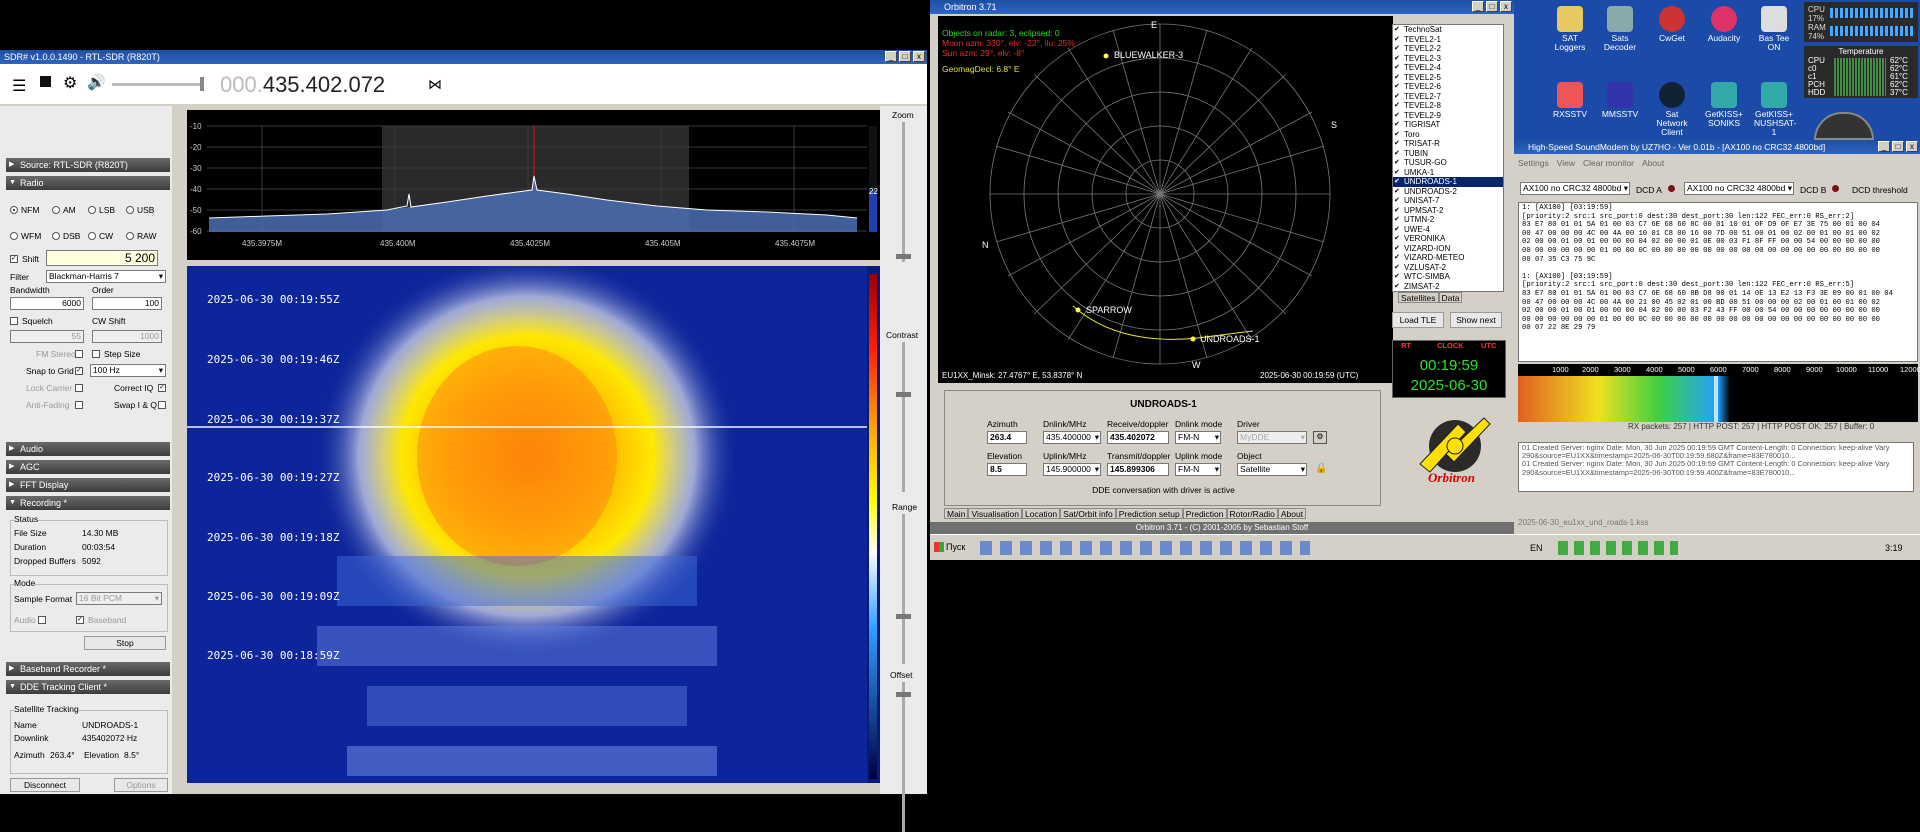  What do you see at coordinates (1418, 320) in the screenshot?
I see `load-tle-button: Load TLE` at bounding box center [1418, 320].